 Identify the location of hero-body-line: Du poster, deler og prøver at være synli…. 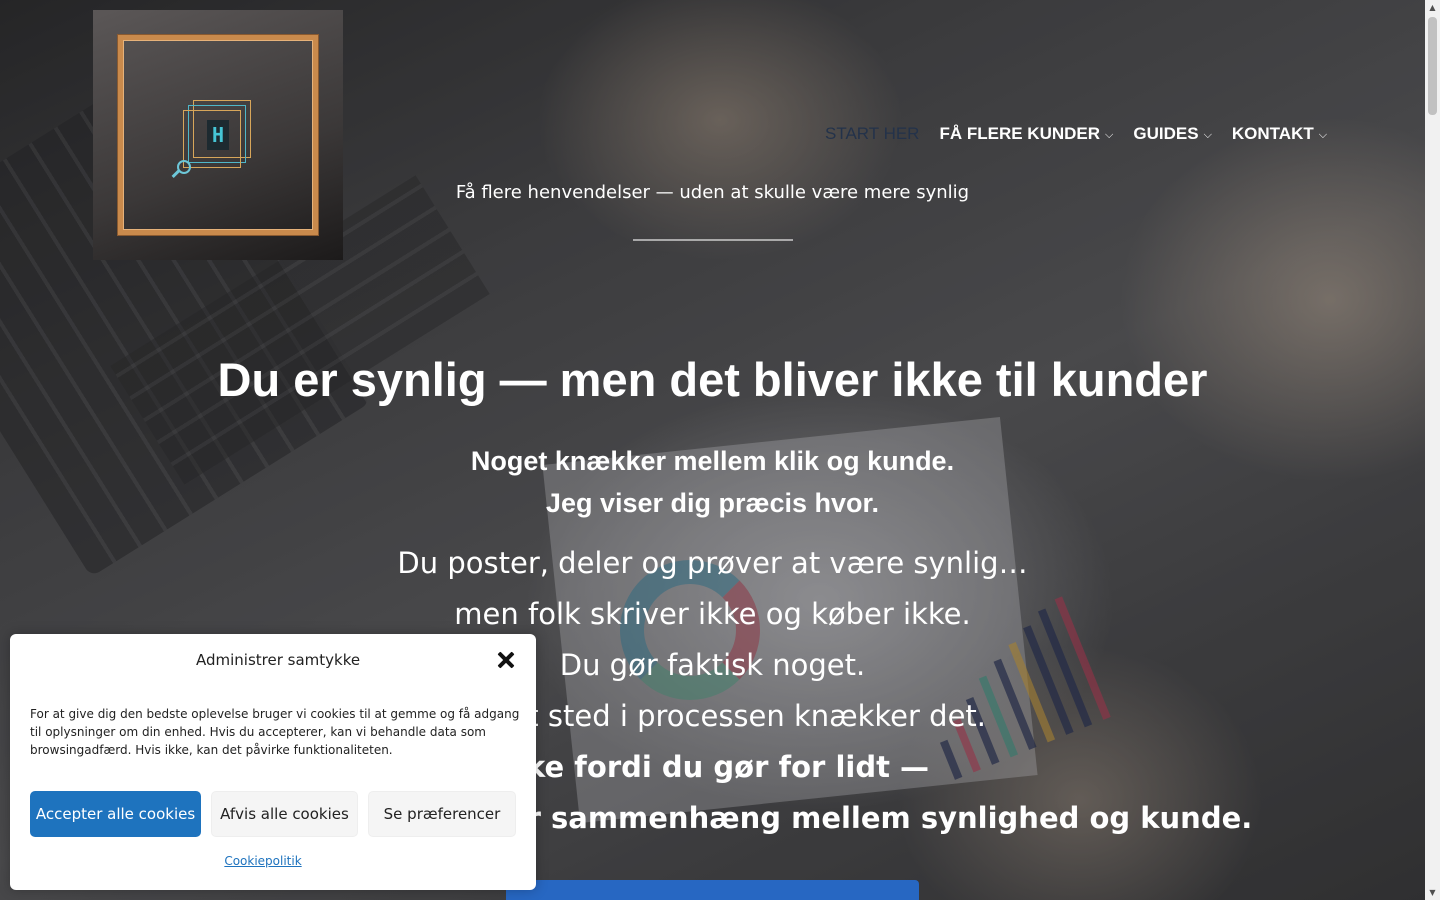
(712, 563).